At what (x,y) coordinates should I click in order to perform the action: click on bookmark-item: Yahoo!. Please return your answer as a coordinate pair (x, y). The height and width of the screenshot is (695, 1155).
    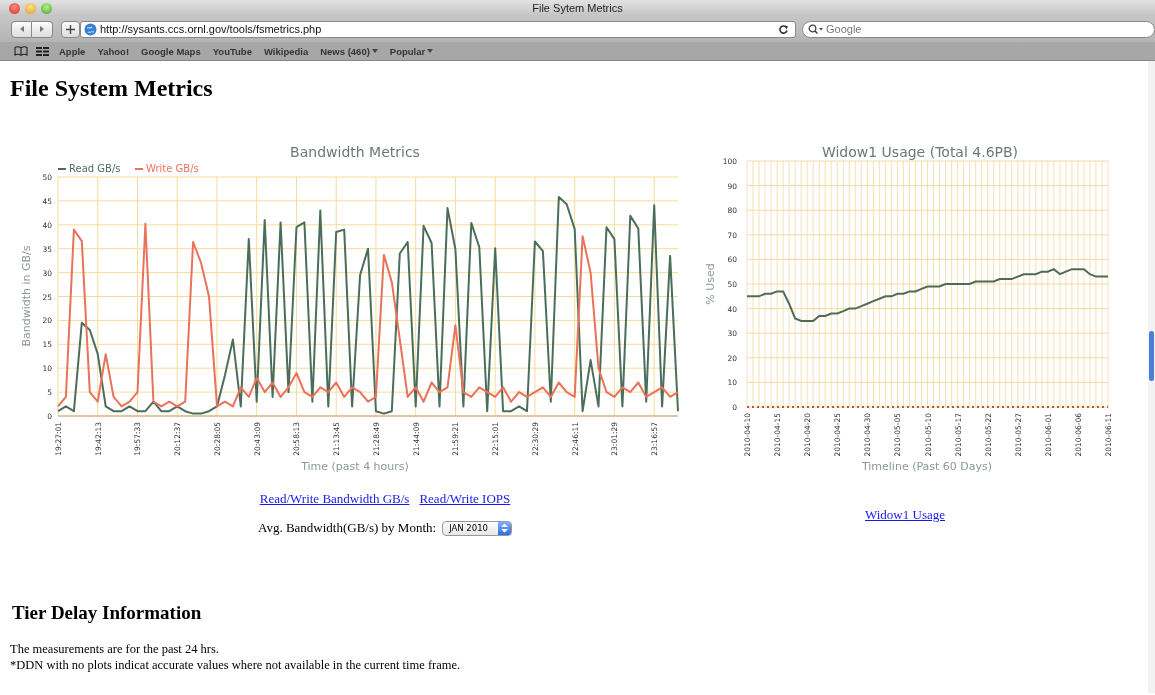
    Looking at the image, I should click on (113, 51).